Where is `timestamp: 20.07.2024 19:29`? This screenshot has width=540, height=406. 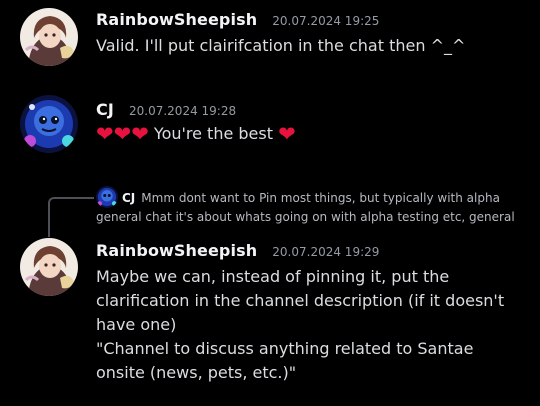
timestamp: 20.07.2024 19:29 is located at coordinates (326, 252).